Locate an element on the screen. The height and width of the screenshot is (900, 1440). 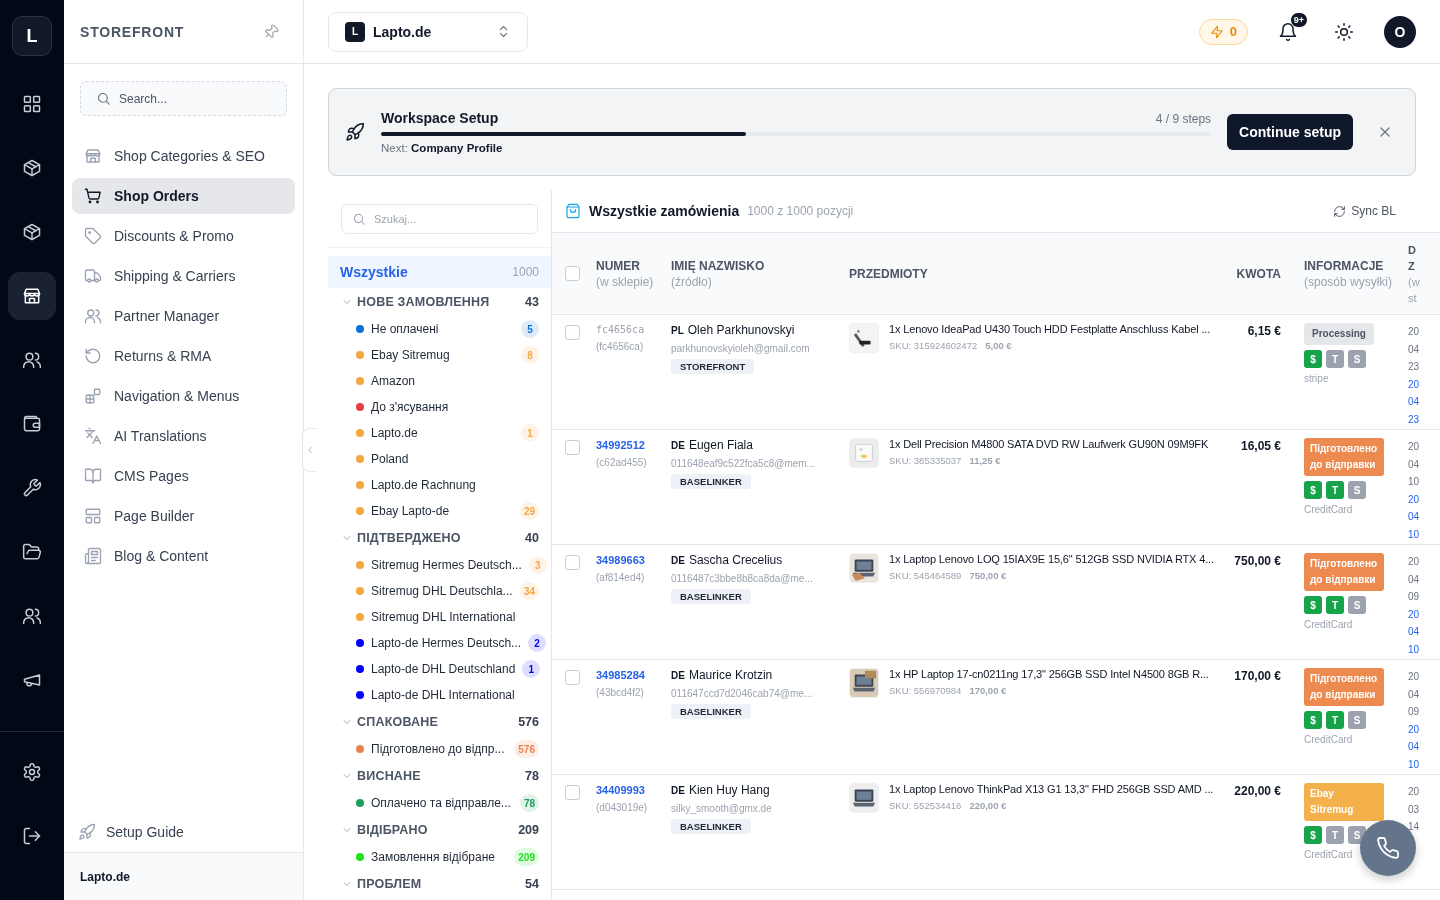
steps-count: 4 / 9 steps is located at coordinates (1183, 119).